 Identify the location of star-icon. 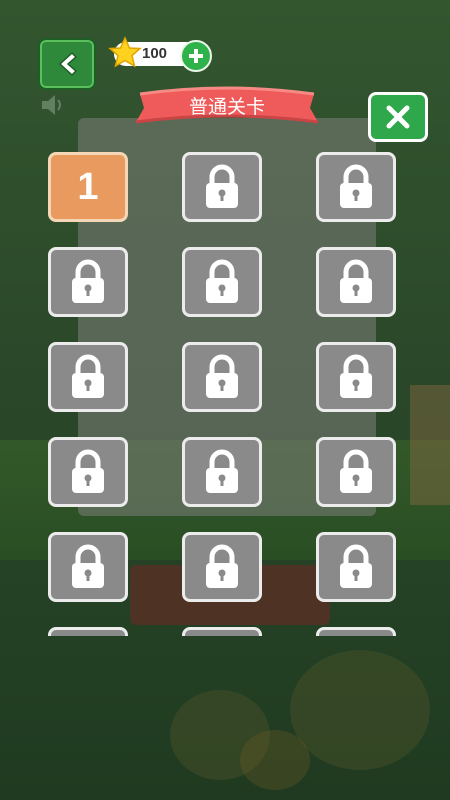
(125, 52).